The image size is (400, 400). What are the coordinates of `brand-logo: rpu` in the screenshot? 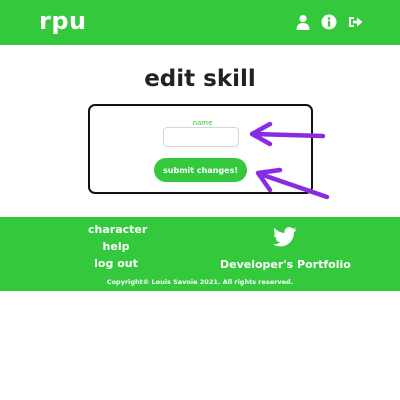 It's located at (63, 21).